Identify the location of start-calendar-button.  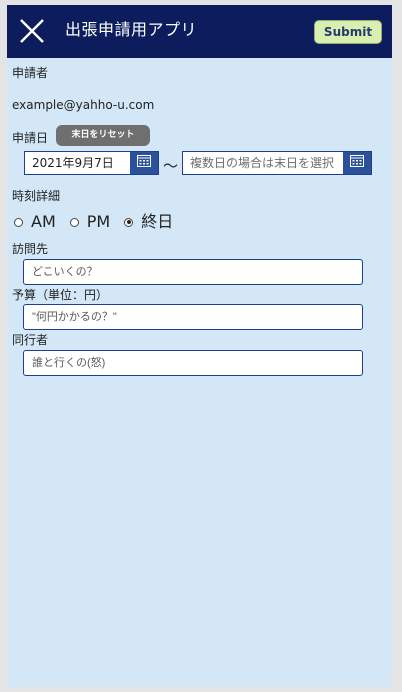
(144, 163).